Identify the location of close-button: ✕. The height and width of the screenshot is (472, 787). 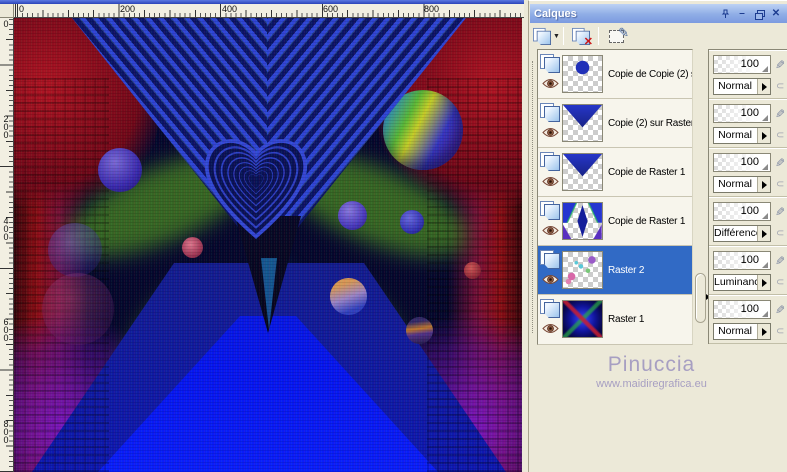
(776, 13).